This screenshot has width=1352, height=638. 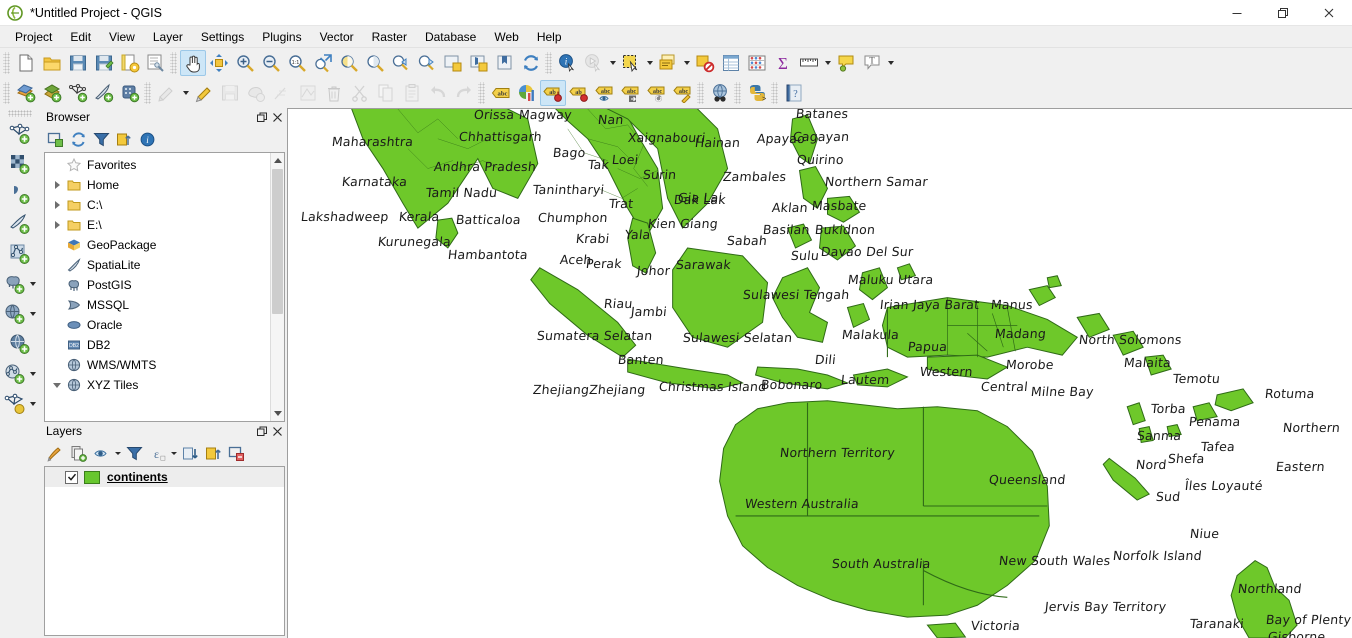 What do you see at coordinates (193, 63) in the screenshot?
I see `pan-map-button` at bounding box center [193, 63].